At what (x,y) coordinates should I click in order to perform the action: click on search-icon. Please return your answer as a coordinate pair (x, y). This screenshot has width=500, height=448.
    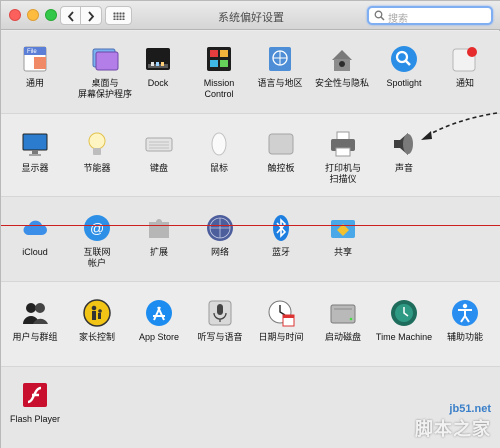
    Looking at the image, I should click on (379, 15).